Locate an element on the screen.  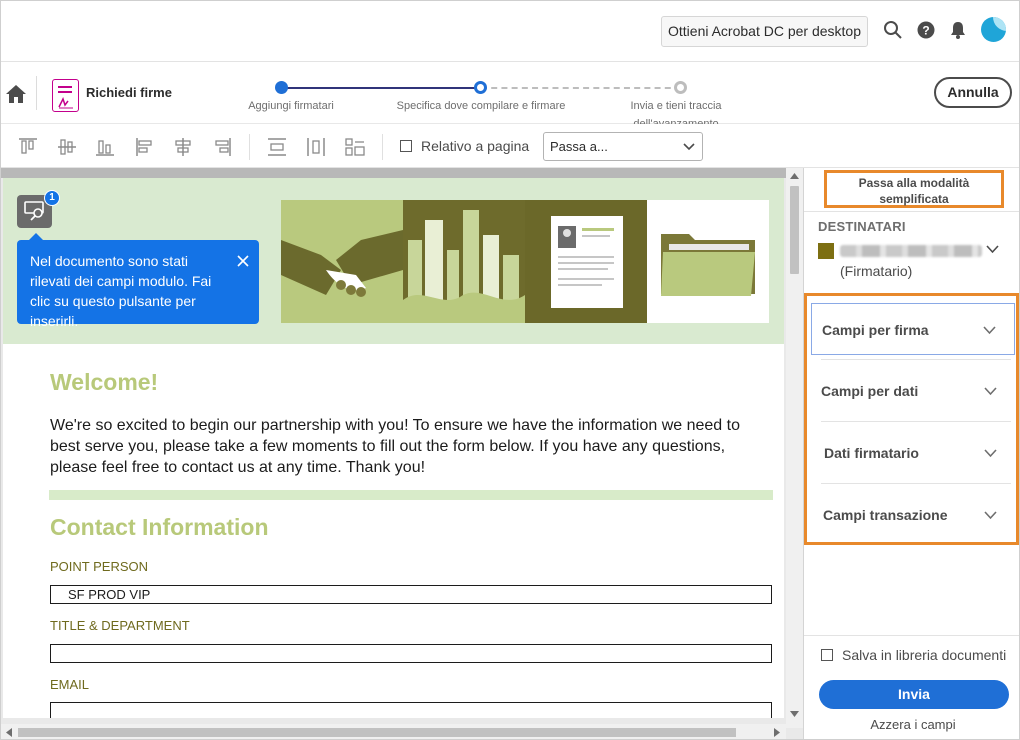
step-label-add-signers: Aggiungi firmatari is located at coordinates (291, 106).